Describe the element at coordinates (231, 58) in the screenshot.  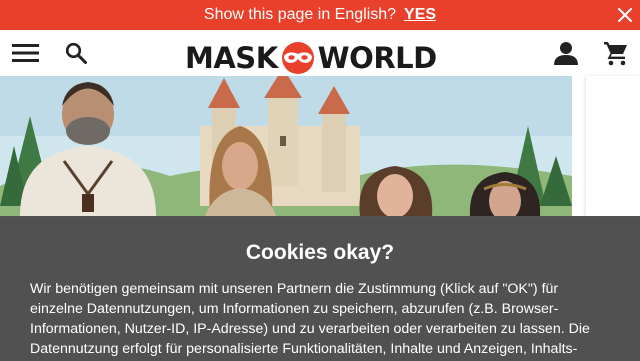
I see `logo-text-mask: MASK` at that location.